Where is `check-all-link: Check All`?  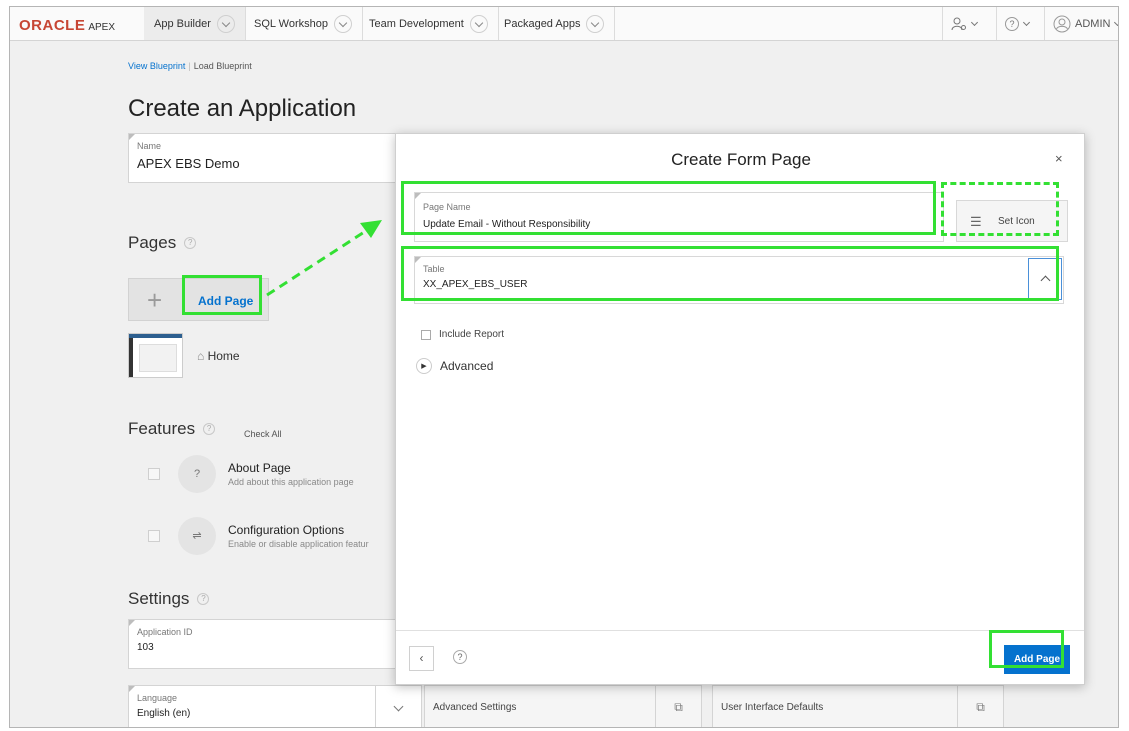 check-all-link: Check All is located at coordinates (263, 434).